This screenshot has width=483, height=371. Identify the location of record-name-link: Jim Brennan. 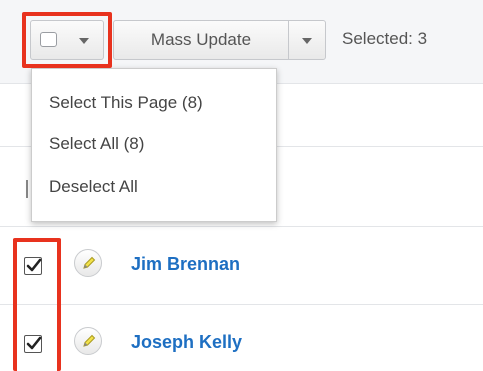
(185, 264).